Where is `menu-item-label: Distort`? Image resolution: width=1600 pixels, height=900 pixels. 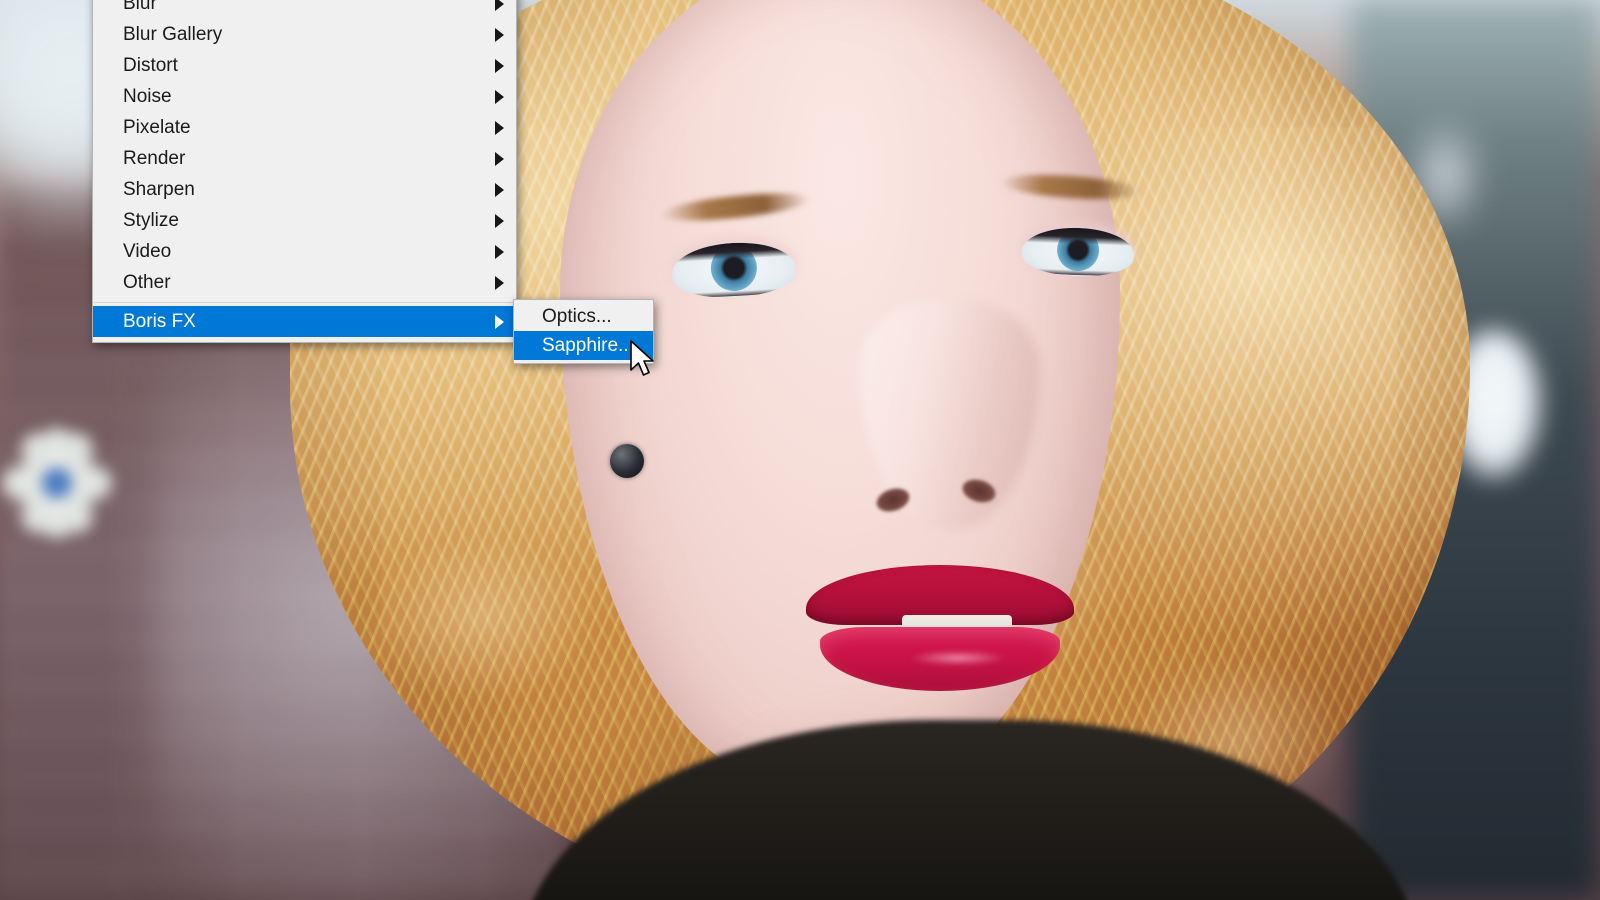 menu-item-label: Distort is located at coordinates (150, 65).